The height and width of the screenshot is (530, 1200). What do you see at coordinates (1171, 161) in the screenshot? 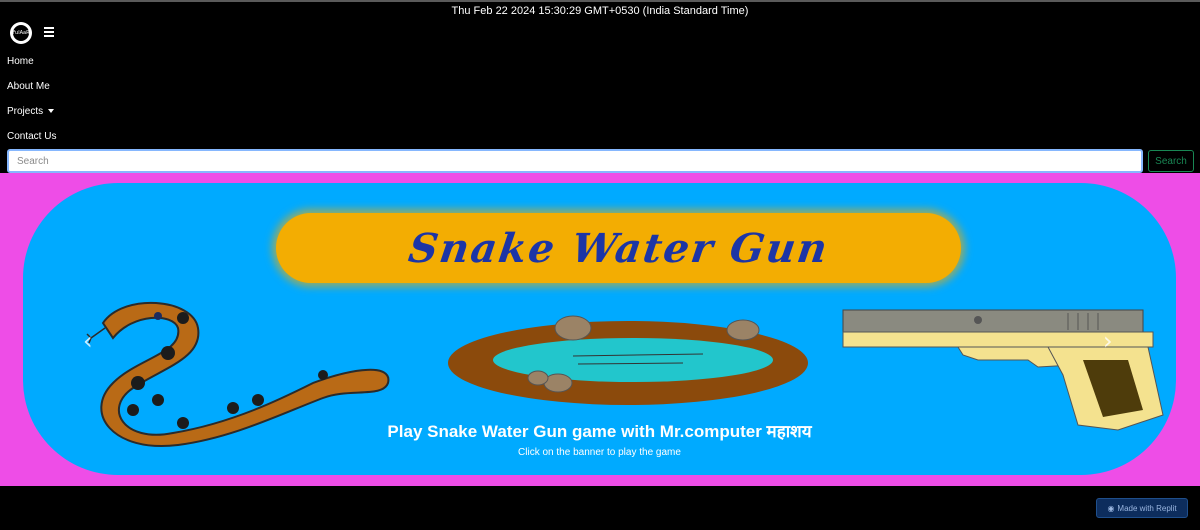
I see `search-button: Search` at bounding box center [1171, 161].